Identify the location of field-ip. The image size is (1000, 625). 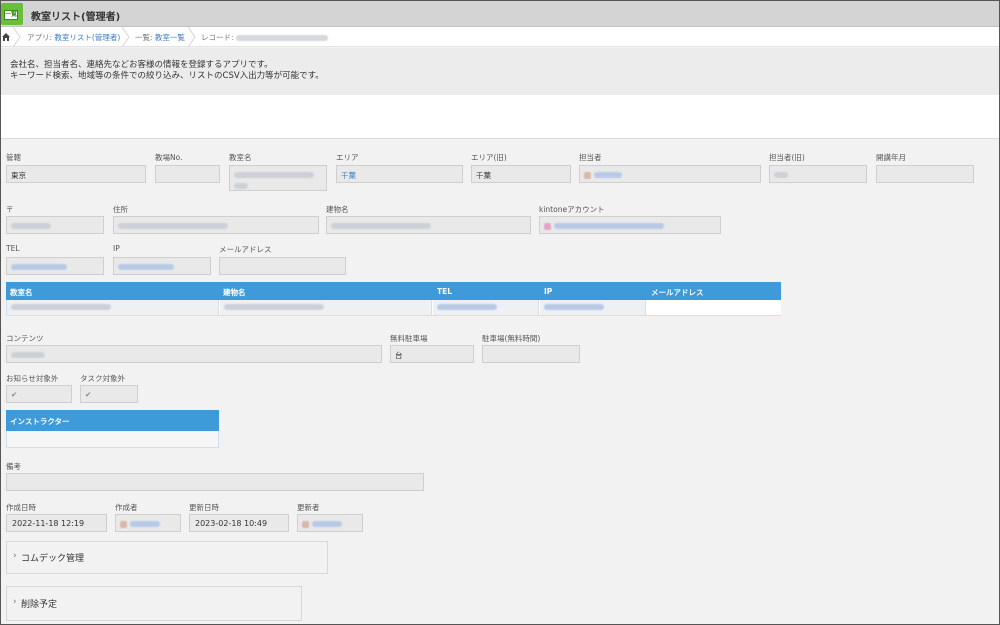
(162, 266).